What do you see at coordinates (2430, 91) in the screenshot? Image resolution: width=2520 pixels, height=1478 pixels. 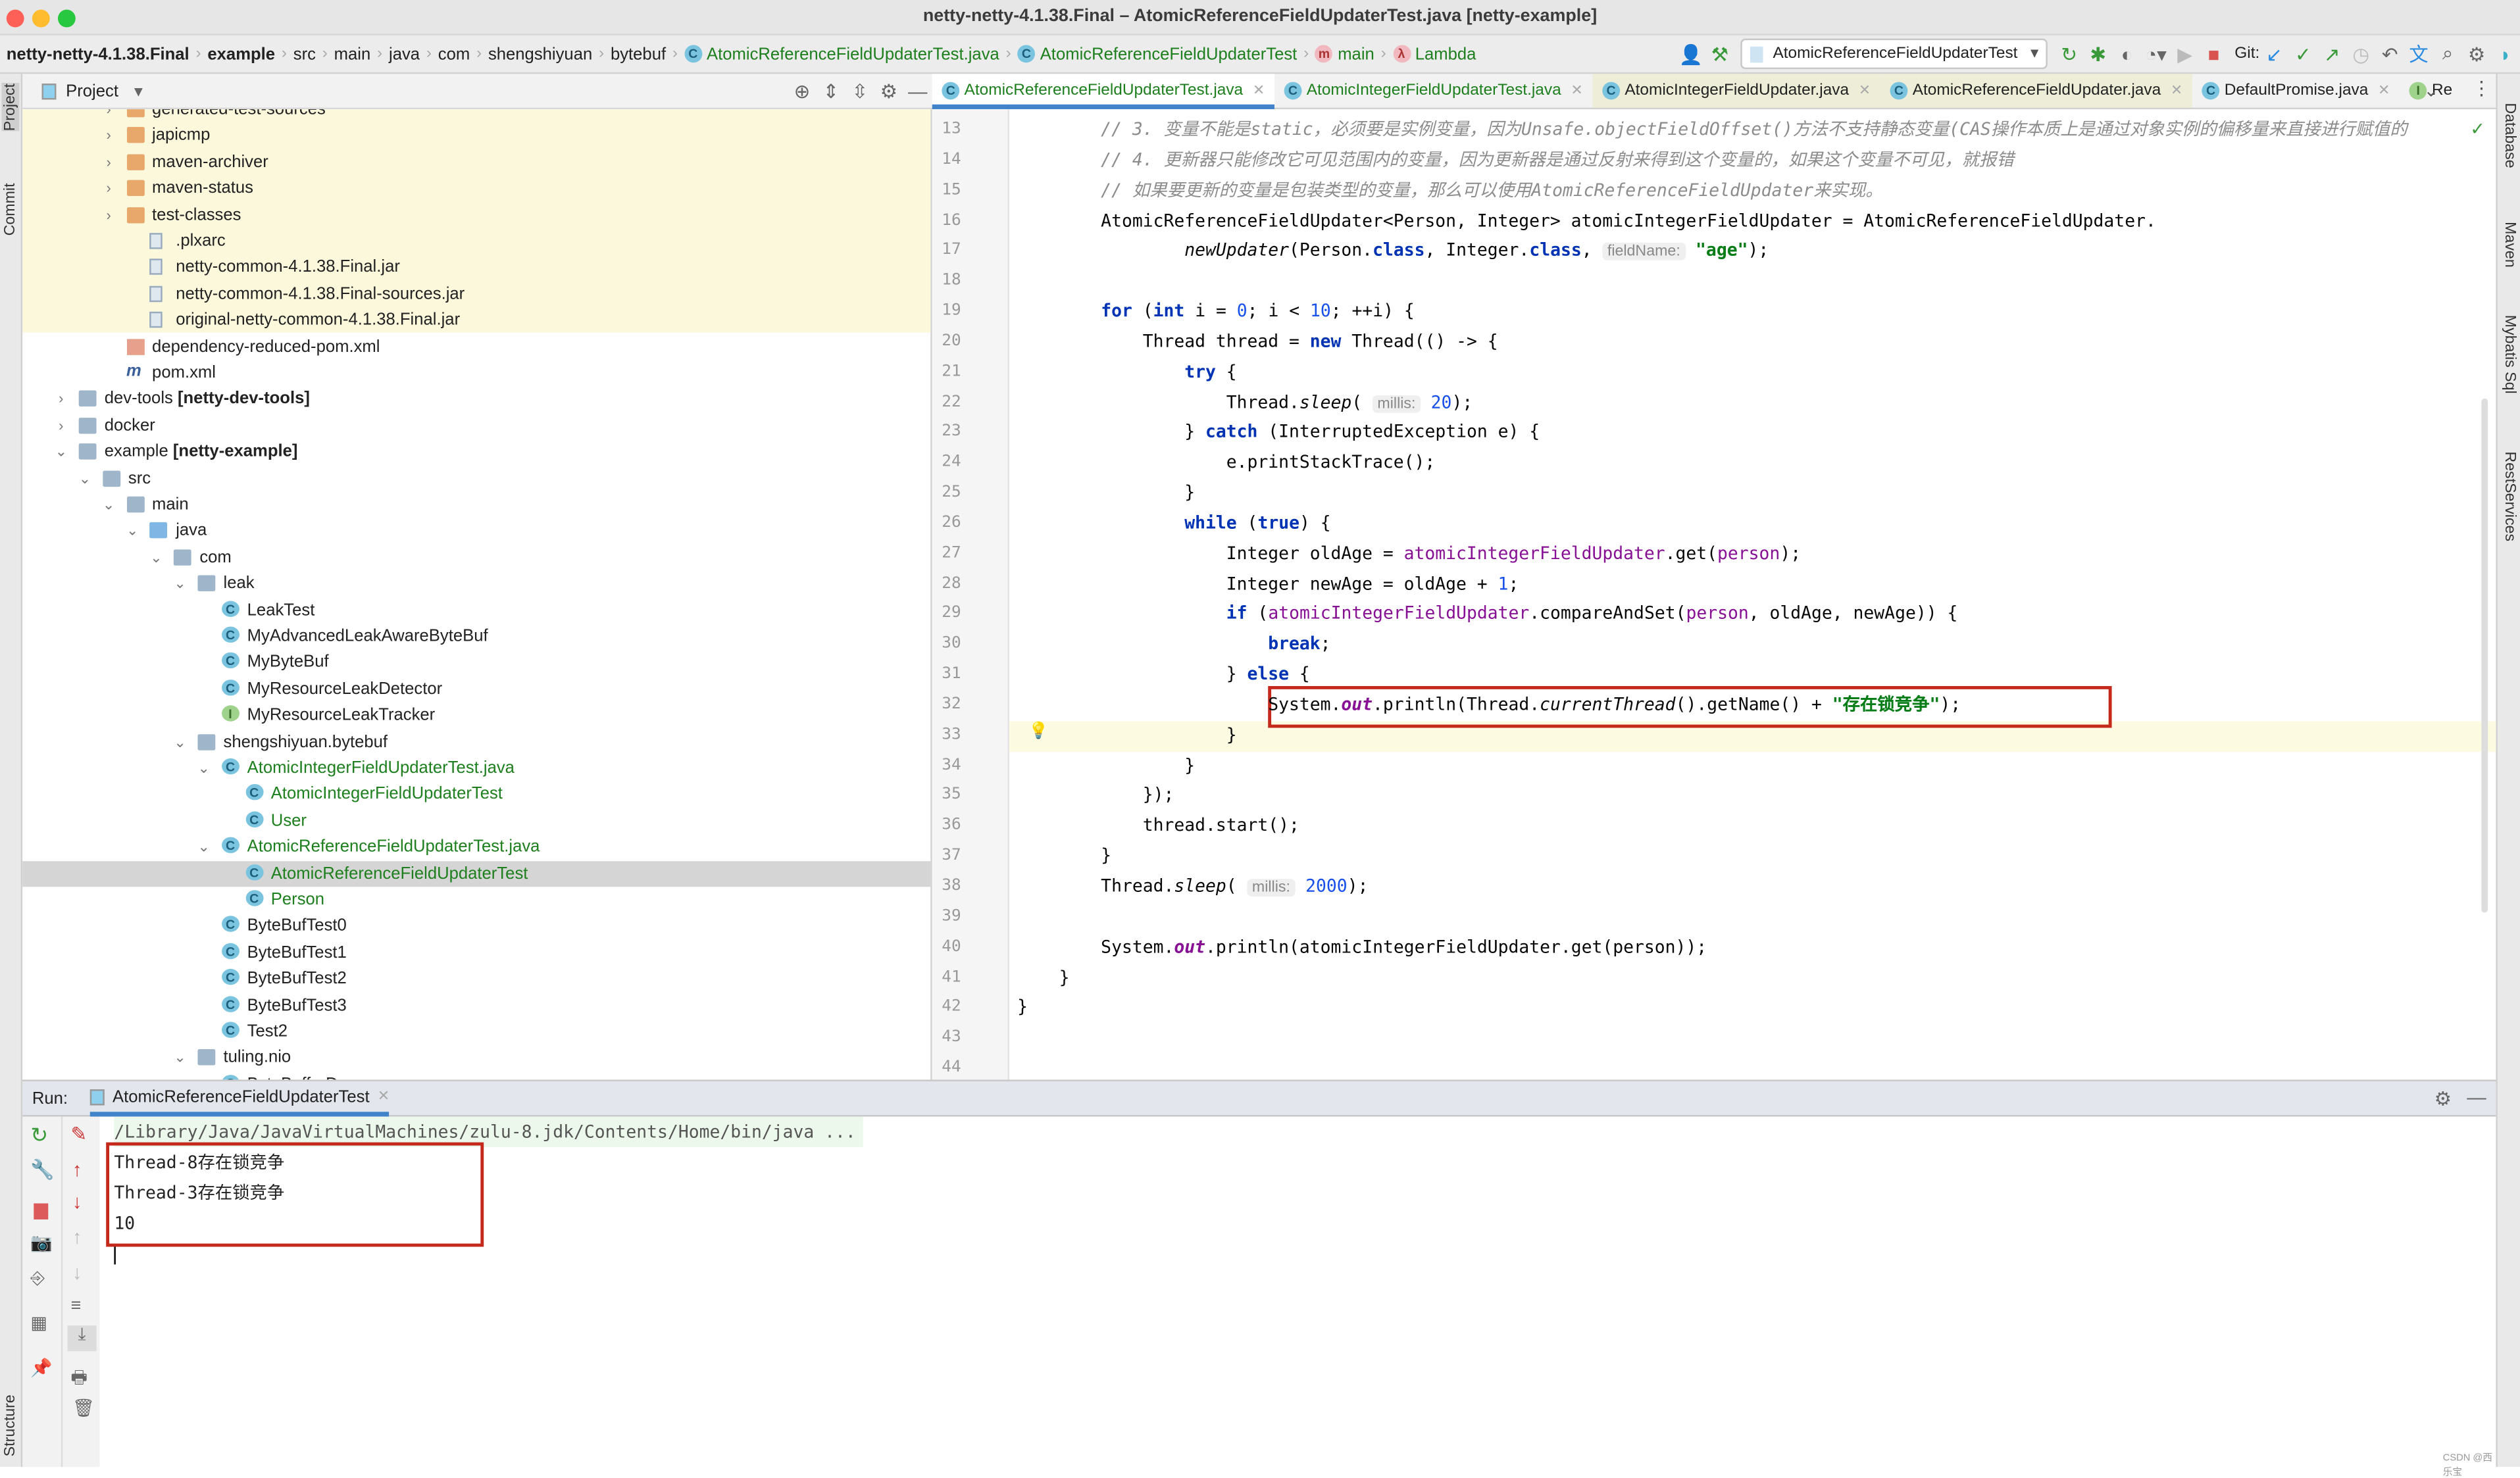 I see `tab-list-chevron-icon: ⌄` at bounding box center [2430, 91].